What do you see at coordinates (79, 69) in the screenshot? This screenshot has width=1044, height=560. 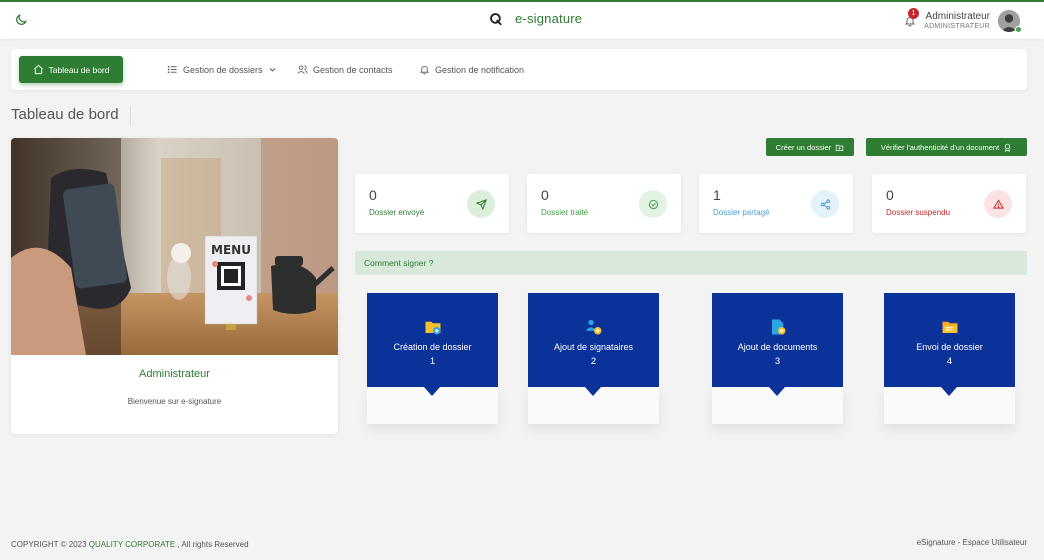 I see `nav-item-label: Tableau de bord` at bounding box center [79, 69].